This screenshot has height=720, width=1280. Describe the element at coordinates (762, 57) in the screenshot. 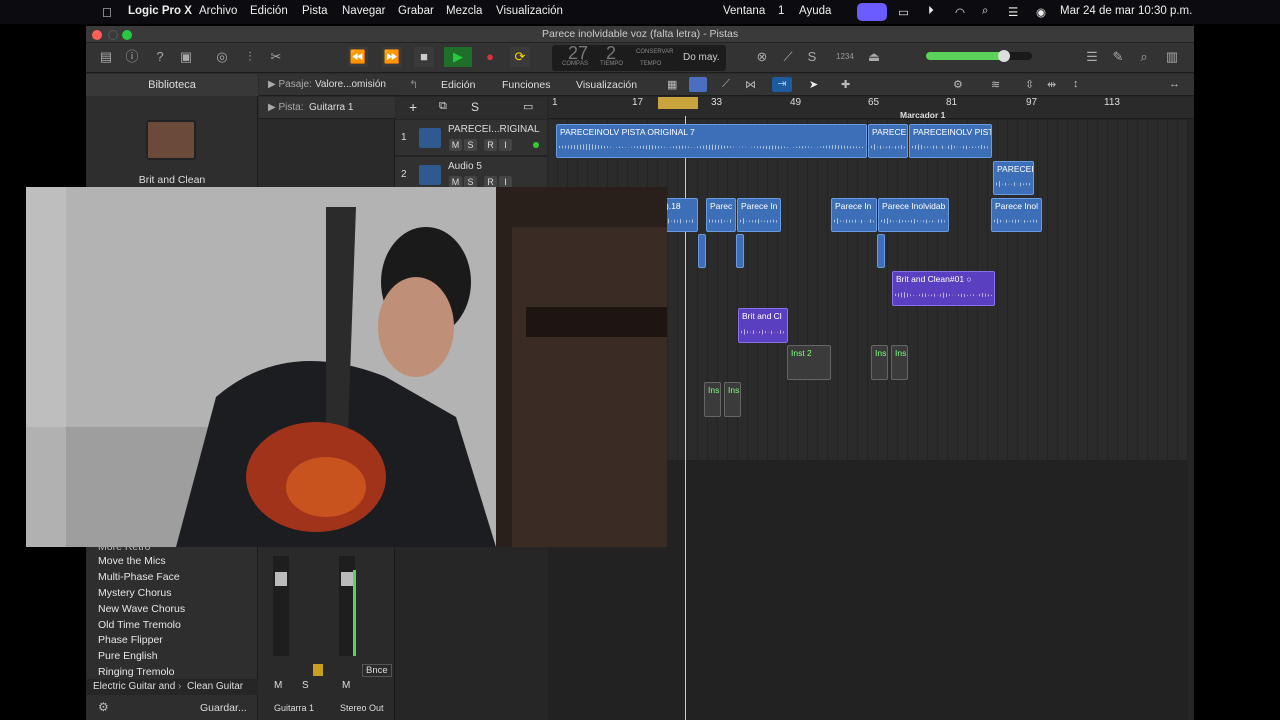

I see `replace-icon: ⊗` at that location.